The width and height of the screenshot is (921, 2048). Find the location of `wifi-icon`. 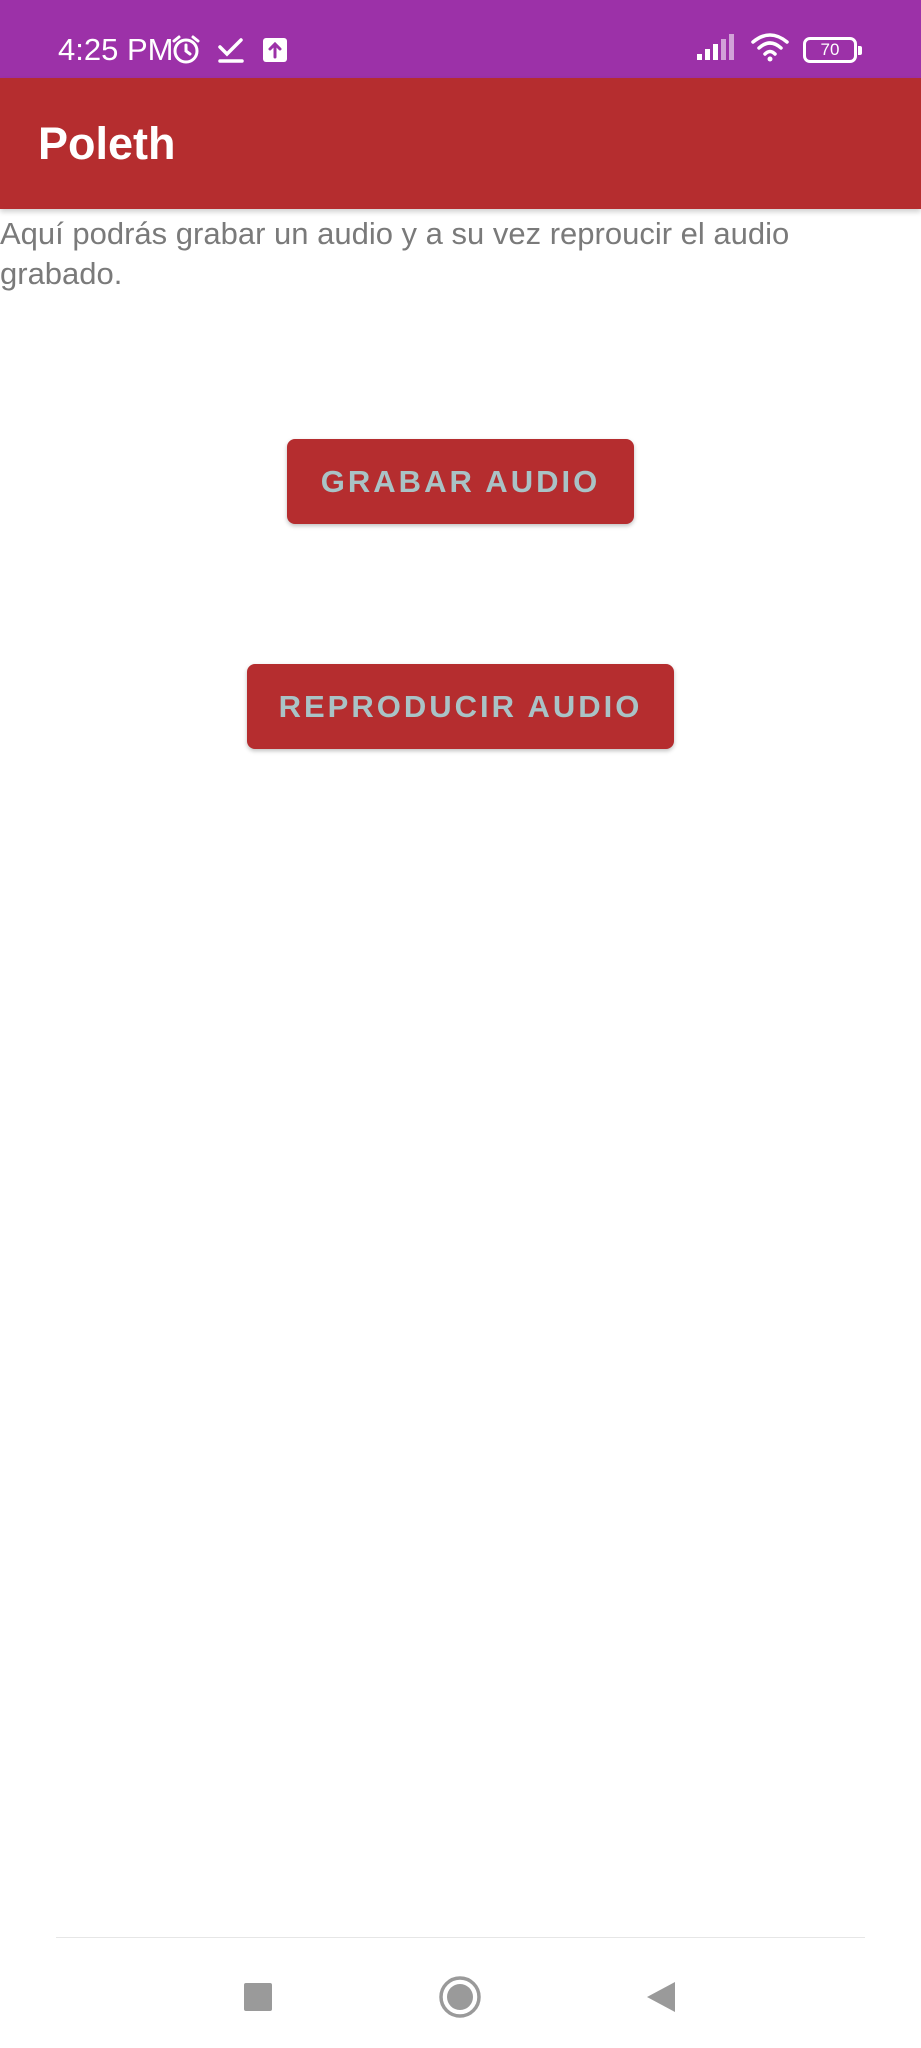

wifi-icon is located at coordinates (770, 49).